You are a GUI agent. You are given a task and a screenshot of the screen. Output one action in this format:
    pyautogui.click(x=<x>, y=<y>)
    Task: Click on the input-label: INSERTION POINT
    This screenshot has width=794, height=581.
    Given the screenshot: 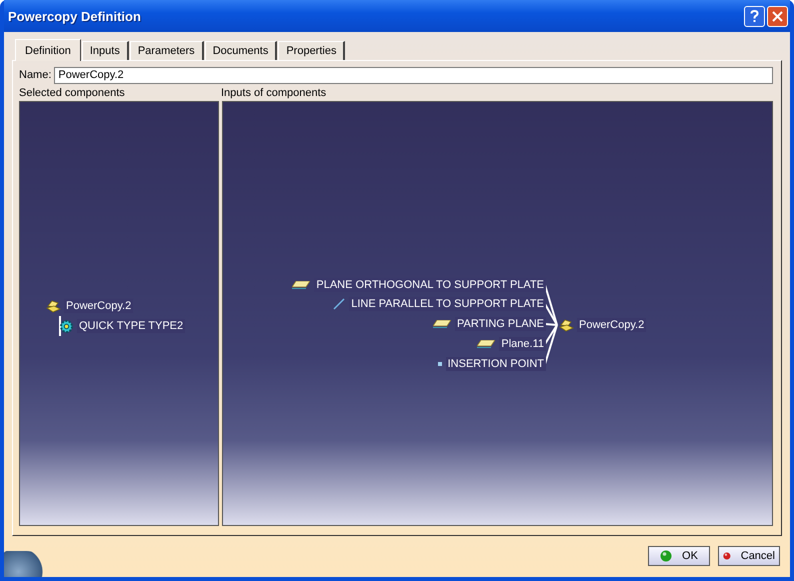 What is the action you would take?
    pyautogui.click(x=496, y=364)
    